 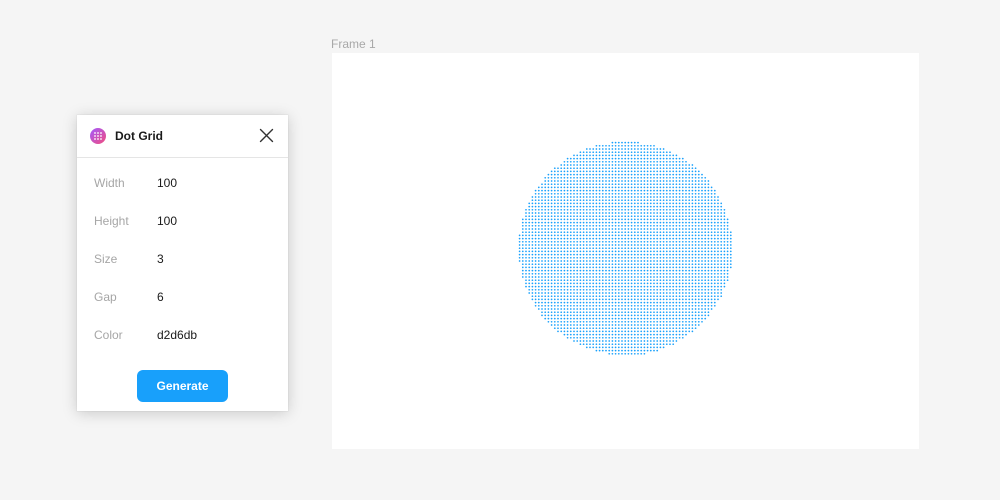 I want to click on color-input, so click(x=213, y=335).